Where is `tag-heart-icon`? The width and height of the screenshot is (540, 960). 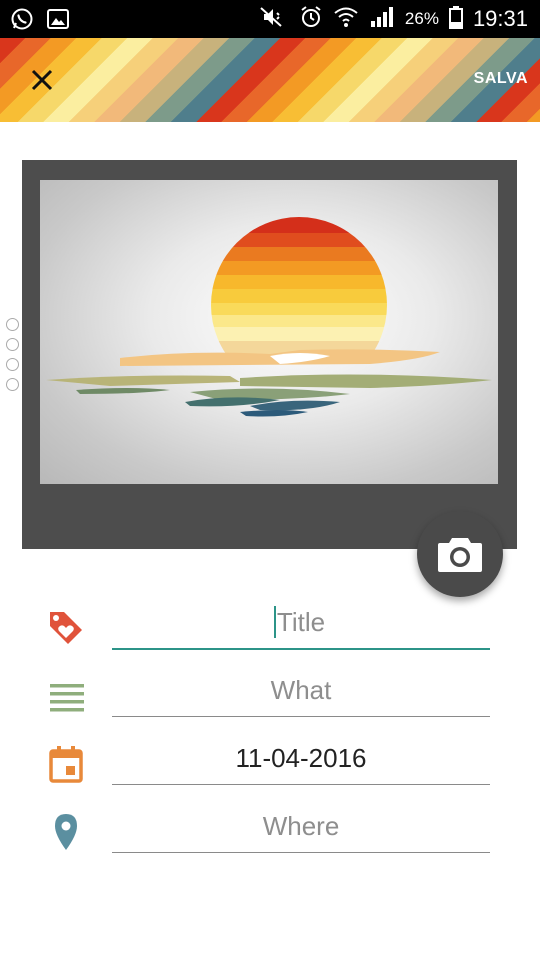 tag-heart-icon is located at coordinates (66, 628).